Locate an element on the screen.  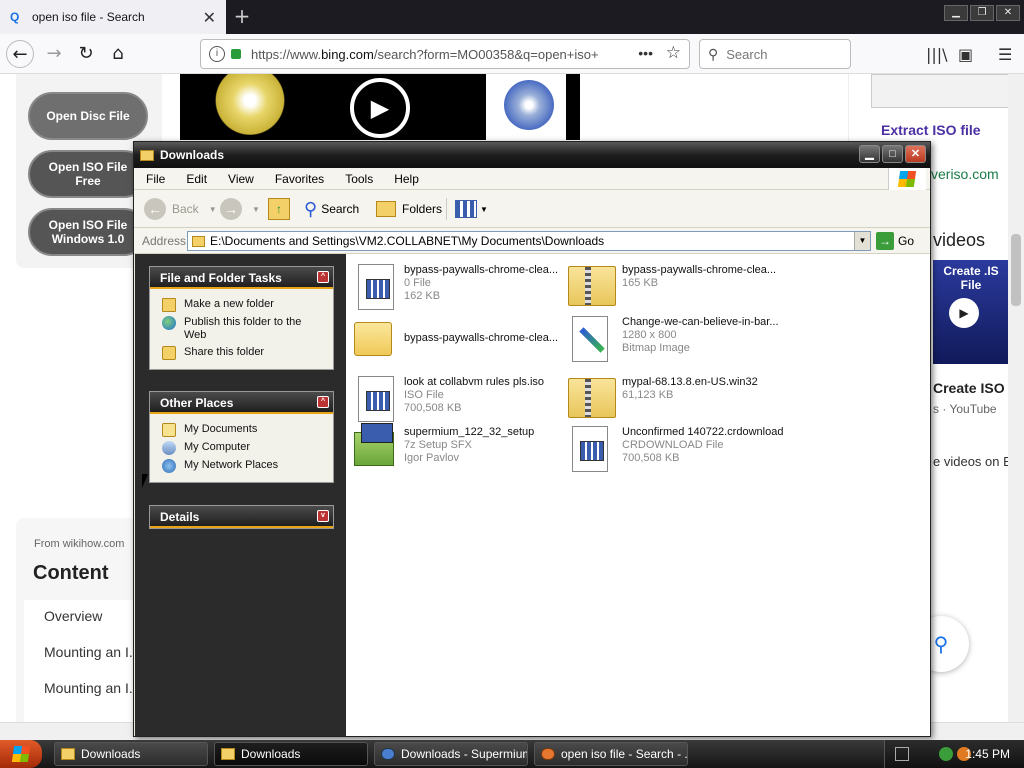
taskbar-button: Downloads - Supermium is located at coordinates (451, 754).